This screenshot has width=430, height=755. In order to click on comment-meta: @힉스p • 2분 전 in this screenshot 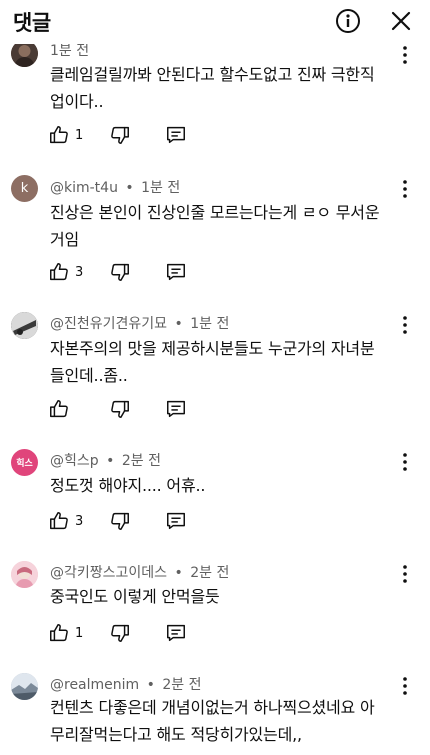, I will do `click(105, 461)`.